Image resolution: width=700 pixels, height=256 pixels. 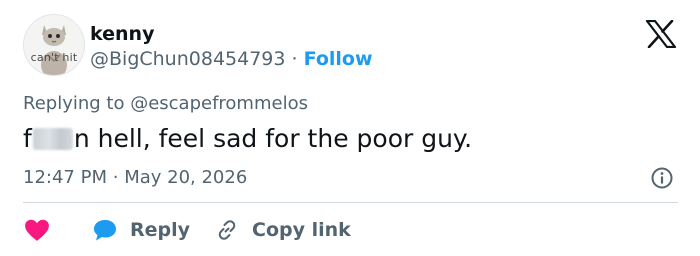 What do you see at coordinates (27, 138) in the screenshot?
I see `tweet-text-start: f` at bounding box center [27, 138].